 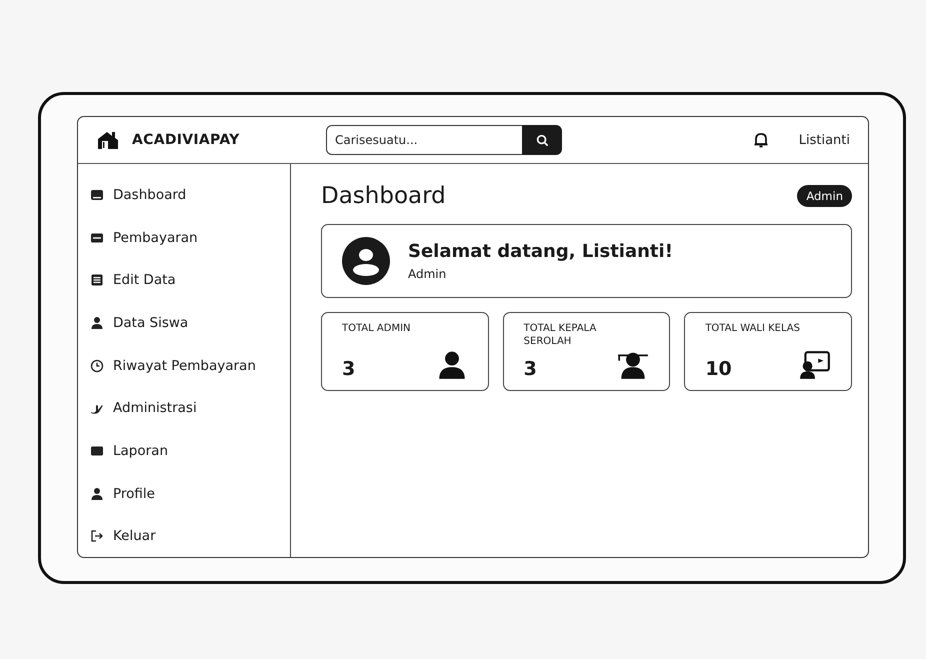 What do you see at coordinates (97, 536) in the screenshot?
I see `logout-icon` at bounding box center [97, 536].